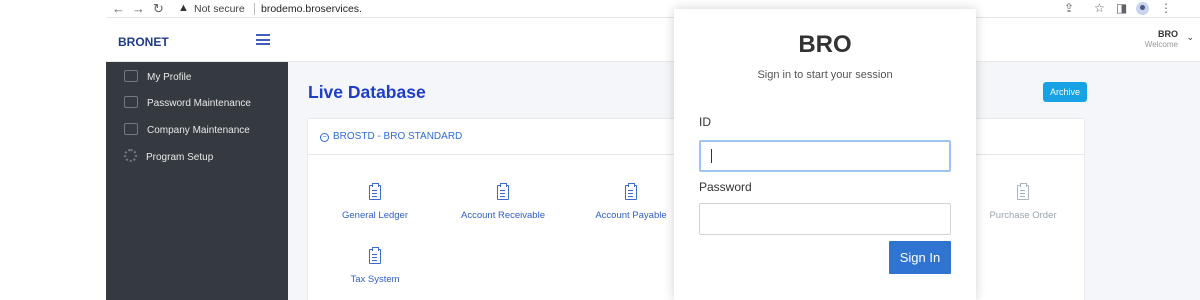 The image size is (1200, 300). What do you see at coordinates (180, 157) in the screenshot?
I see `sidebar-item-label: Program Setup` at bounding box center [180, 157].